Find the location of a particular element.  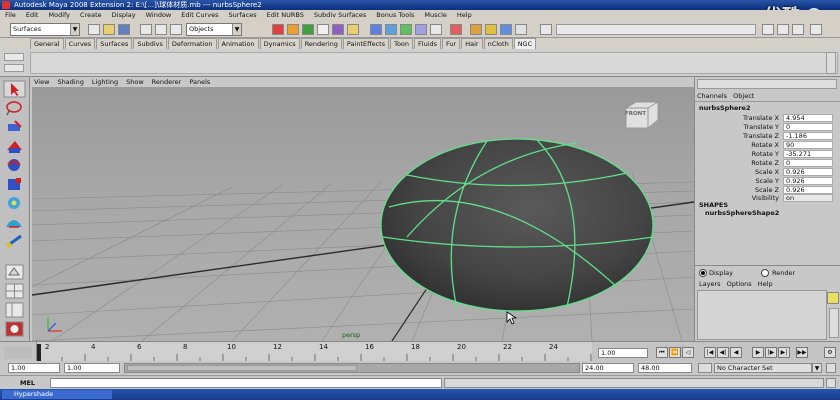

end-time-field: 48.00 is located at coordinates (665, 368).